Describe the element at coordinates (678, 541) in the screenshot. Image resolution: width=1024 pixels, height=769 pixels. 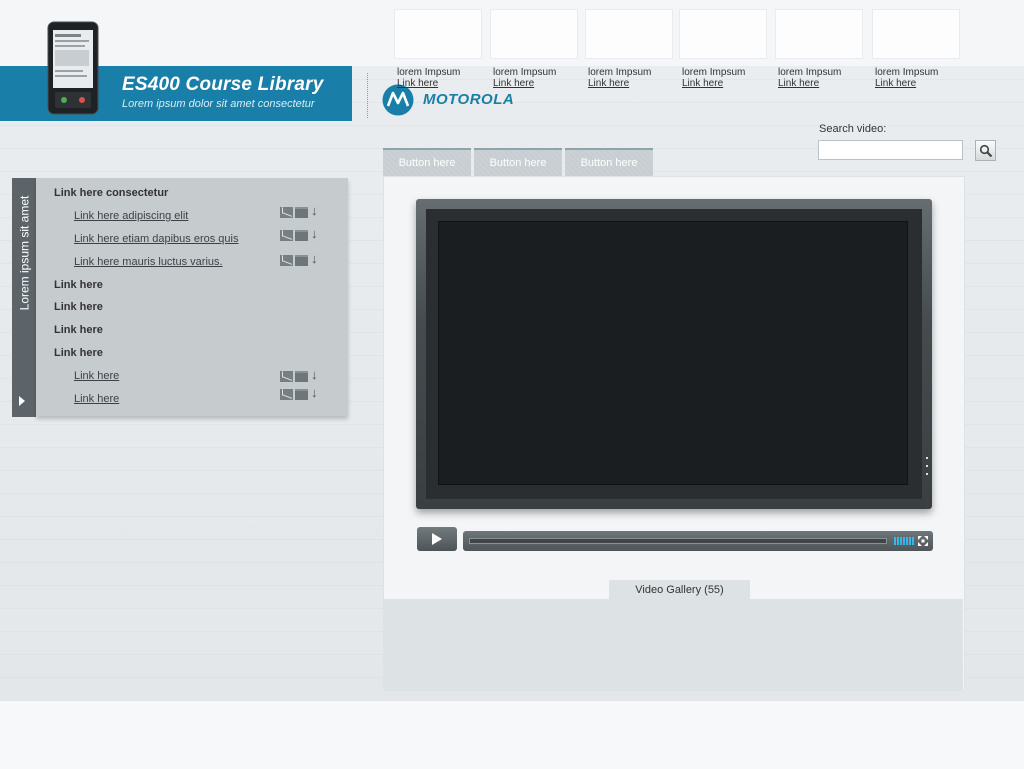
I see `seek-bar` at that location.